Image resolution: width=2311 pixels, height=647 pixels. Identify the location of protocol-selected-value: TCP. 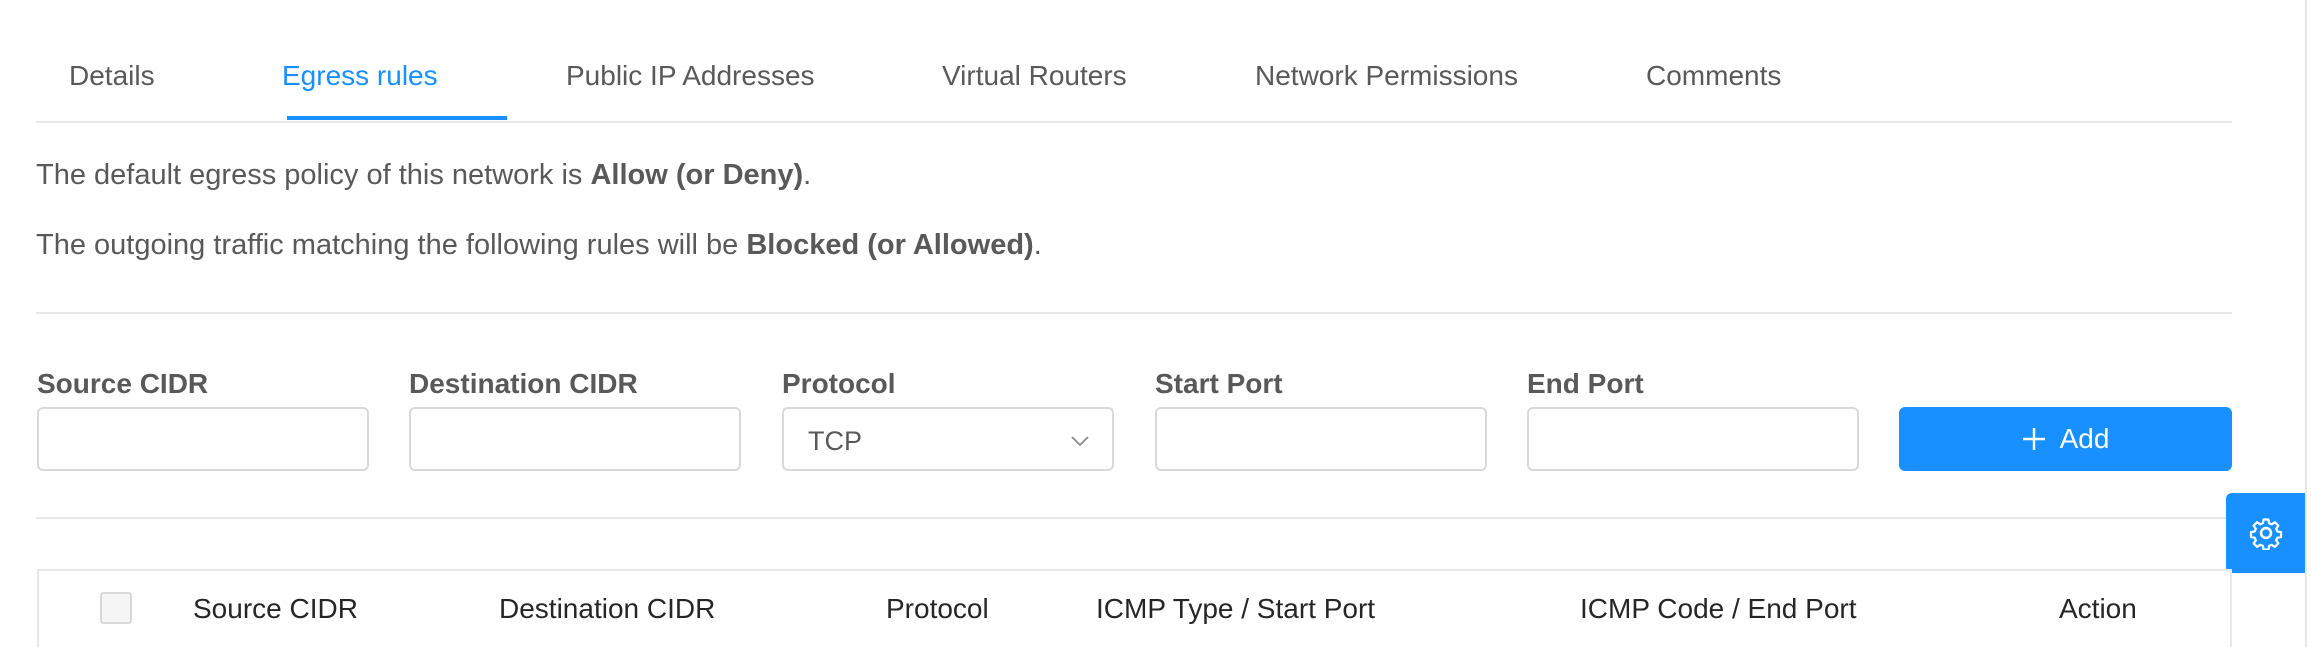
(835, 441).